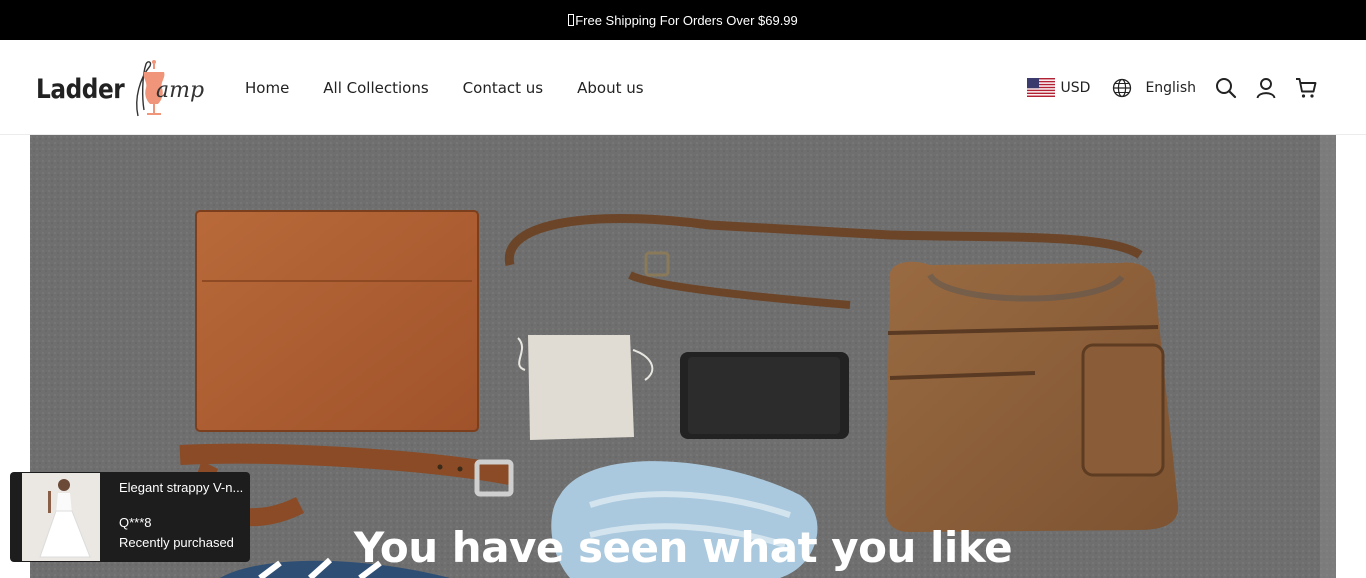 The width and height of the screenshot is (1366, 578). I want to click on main-nav: Home All Collections Contact us About us, so click(461, 87).